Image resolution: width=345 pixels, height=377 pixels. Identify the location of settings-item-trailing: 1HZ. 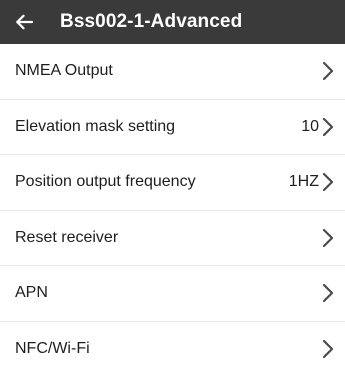
(312, 182).